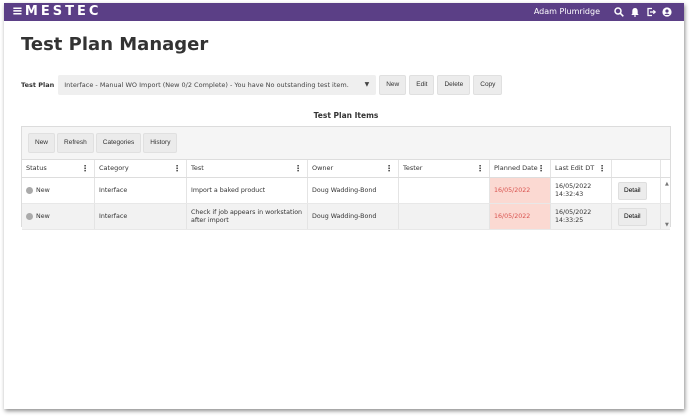  Describe the element at coordinates (516, 168) in the screenshot. I see `column-header-label: Planned Date` at that location.